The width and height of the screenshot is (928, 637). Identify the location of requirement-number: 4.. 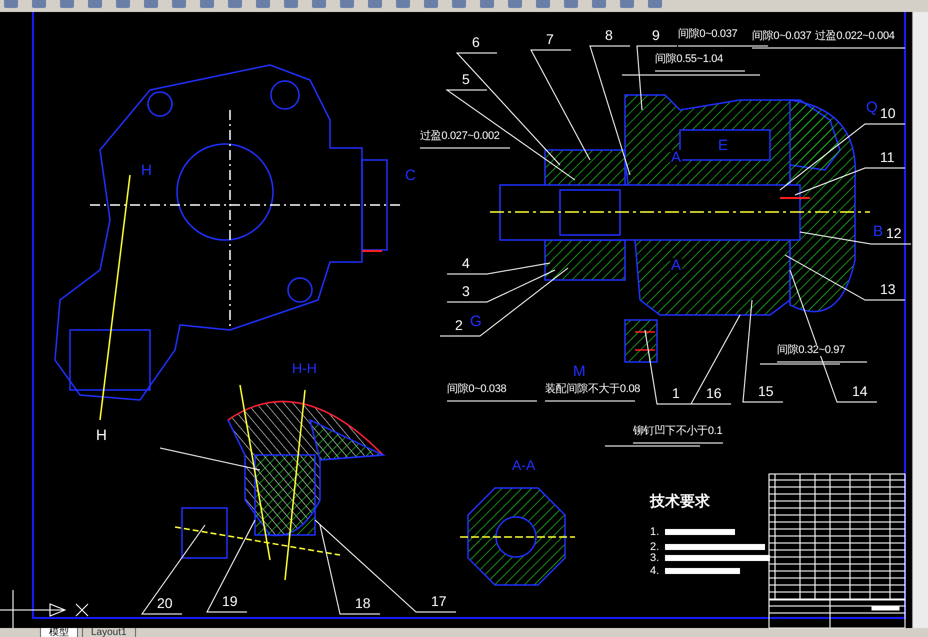
(655, 571).